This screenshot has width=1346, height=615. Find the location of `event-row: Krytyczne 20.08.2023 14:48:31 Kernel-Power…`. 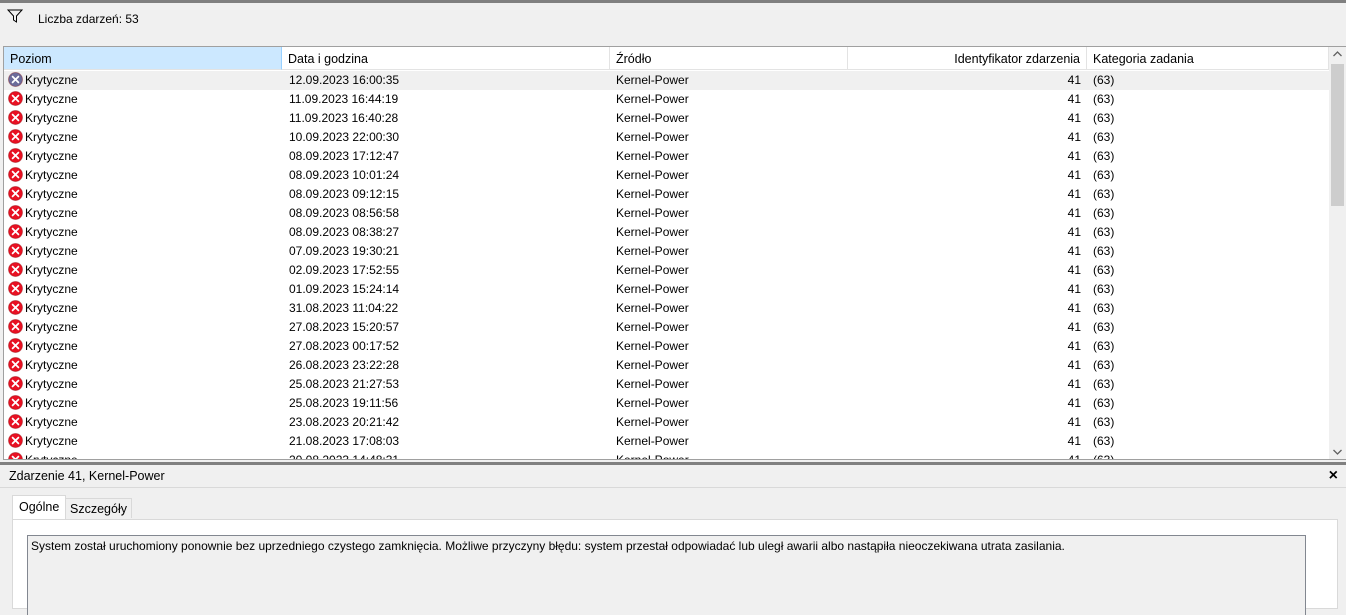

event-row: Krytyczne 20.08.2023 14:48:31 Kernel-Power… is located at coordinates (666, 455).